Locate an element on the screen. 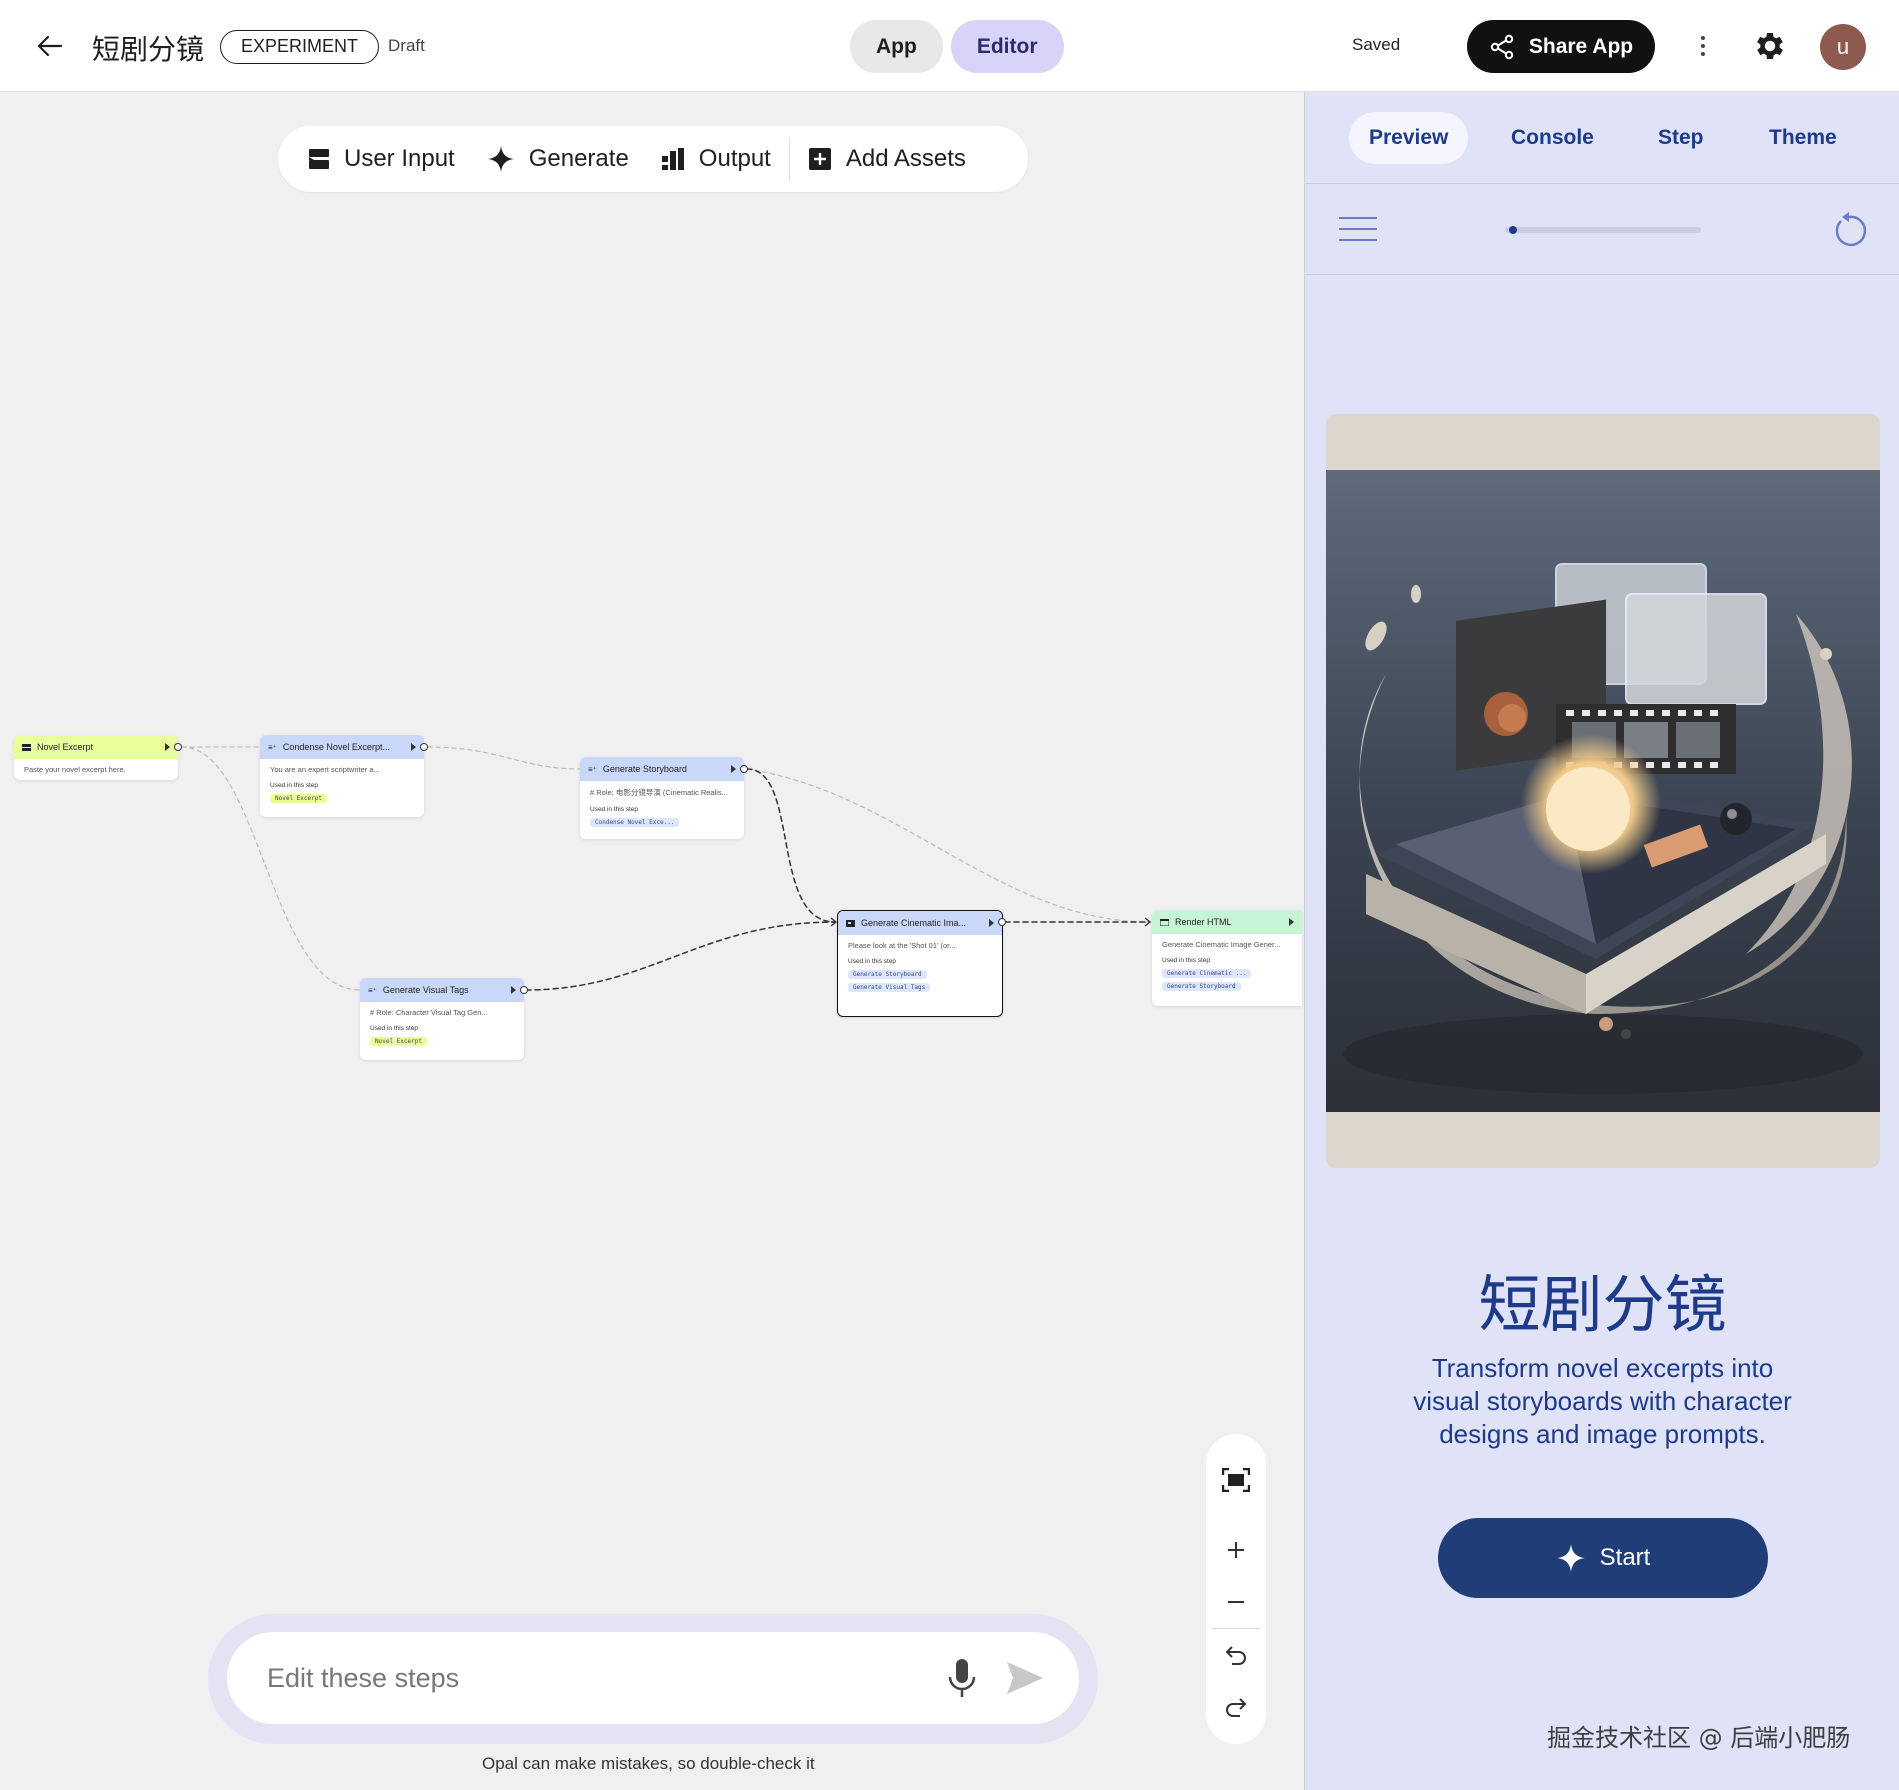 Image resolution: width=1899 pixels, height=1790 pixels. tab-console: Console is located at coordinates (1552, 138).